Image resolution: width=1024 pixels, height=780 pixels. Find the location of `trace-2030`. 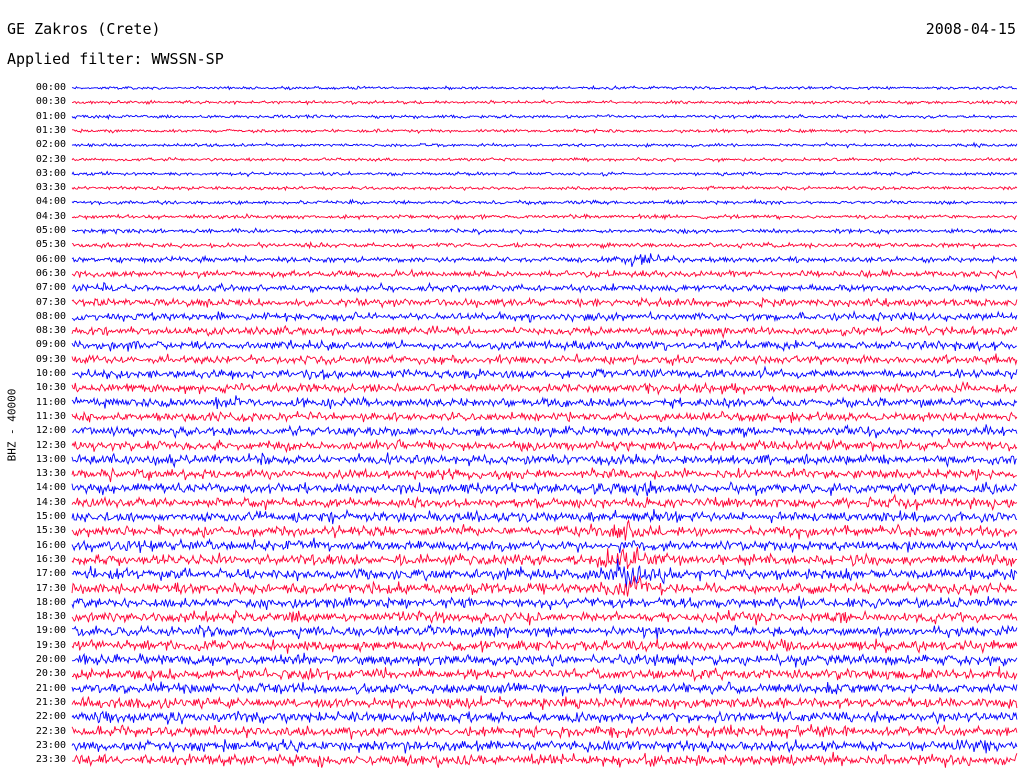

trace-2030 is located at coordinates (544, 674).